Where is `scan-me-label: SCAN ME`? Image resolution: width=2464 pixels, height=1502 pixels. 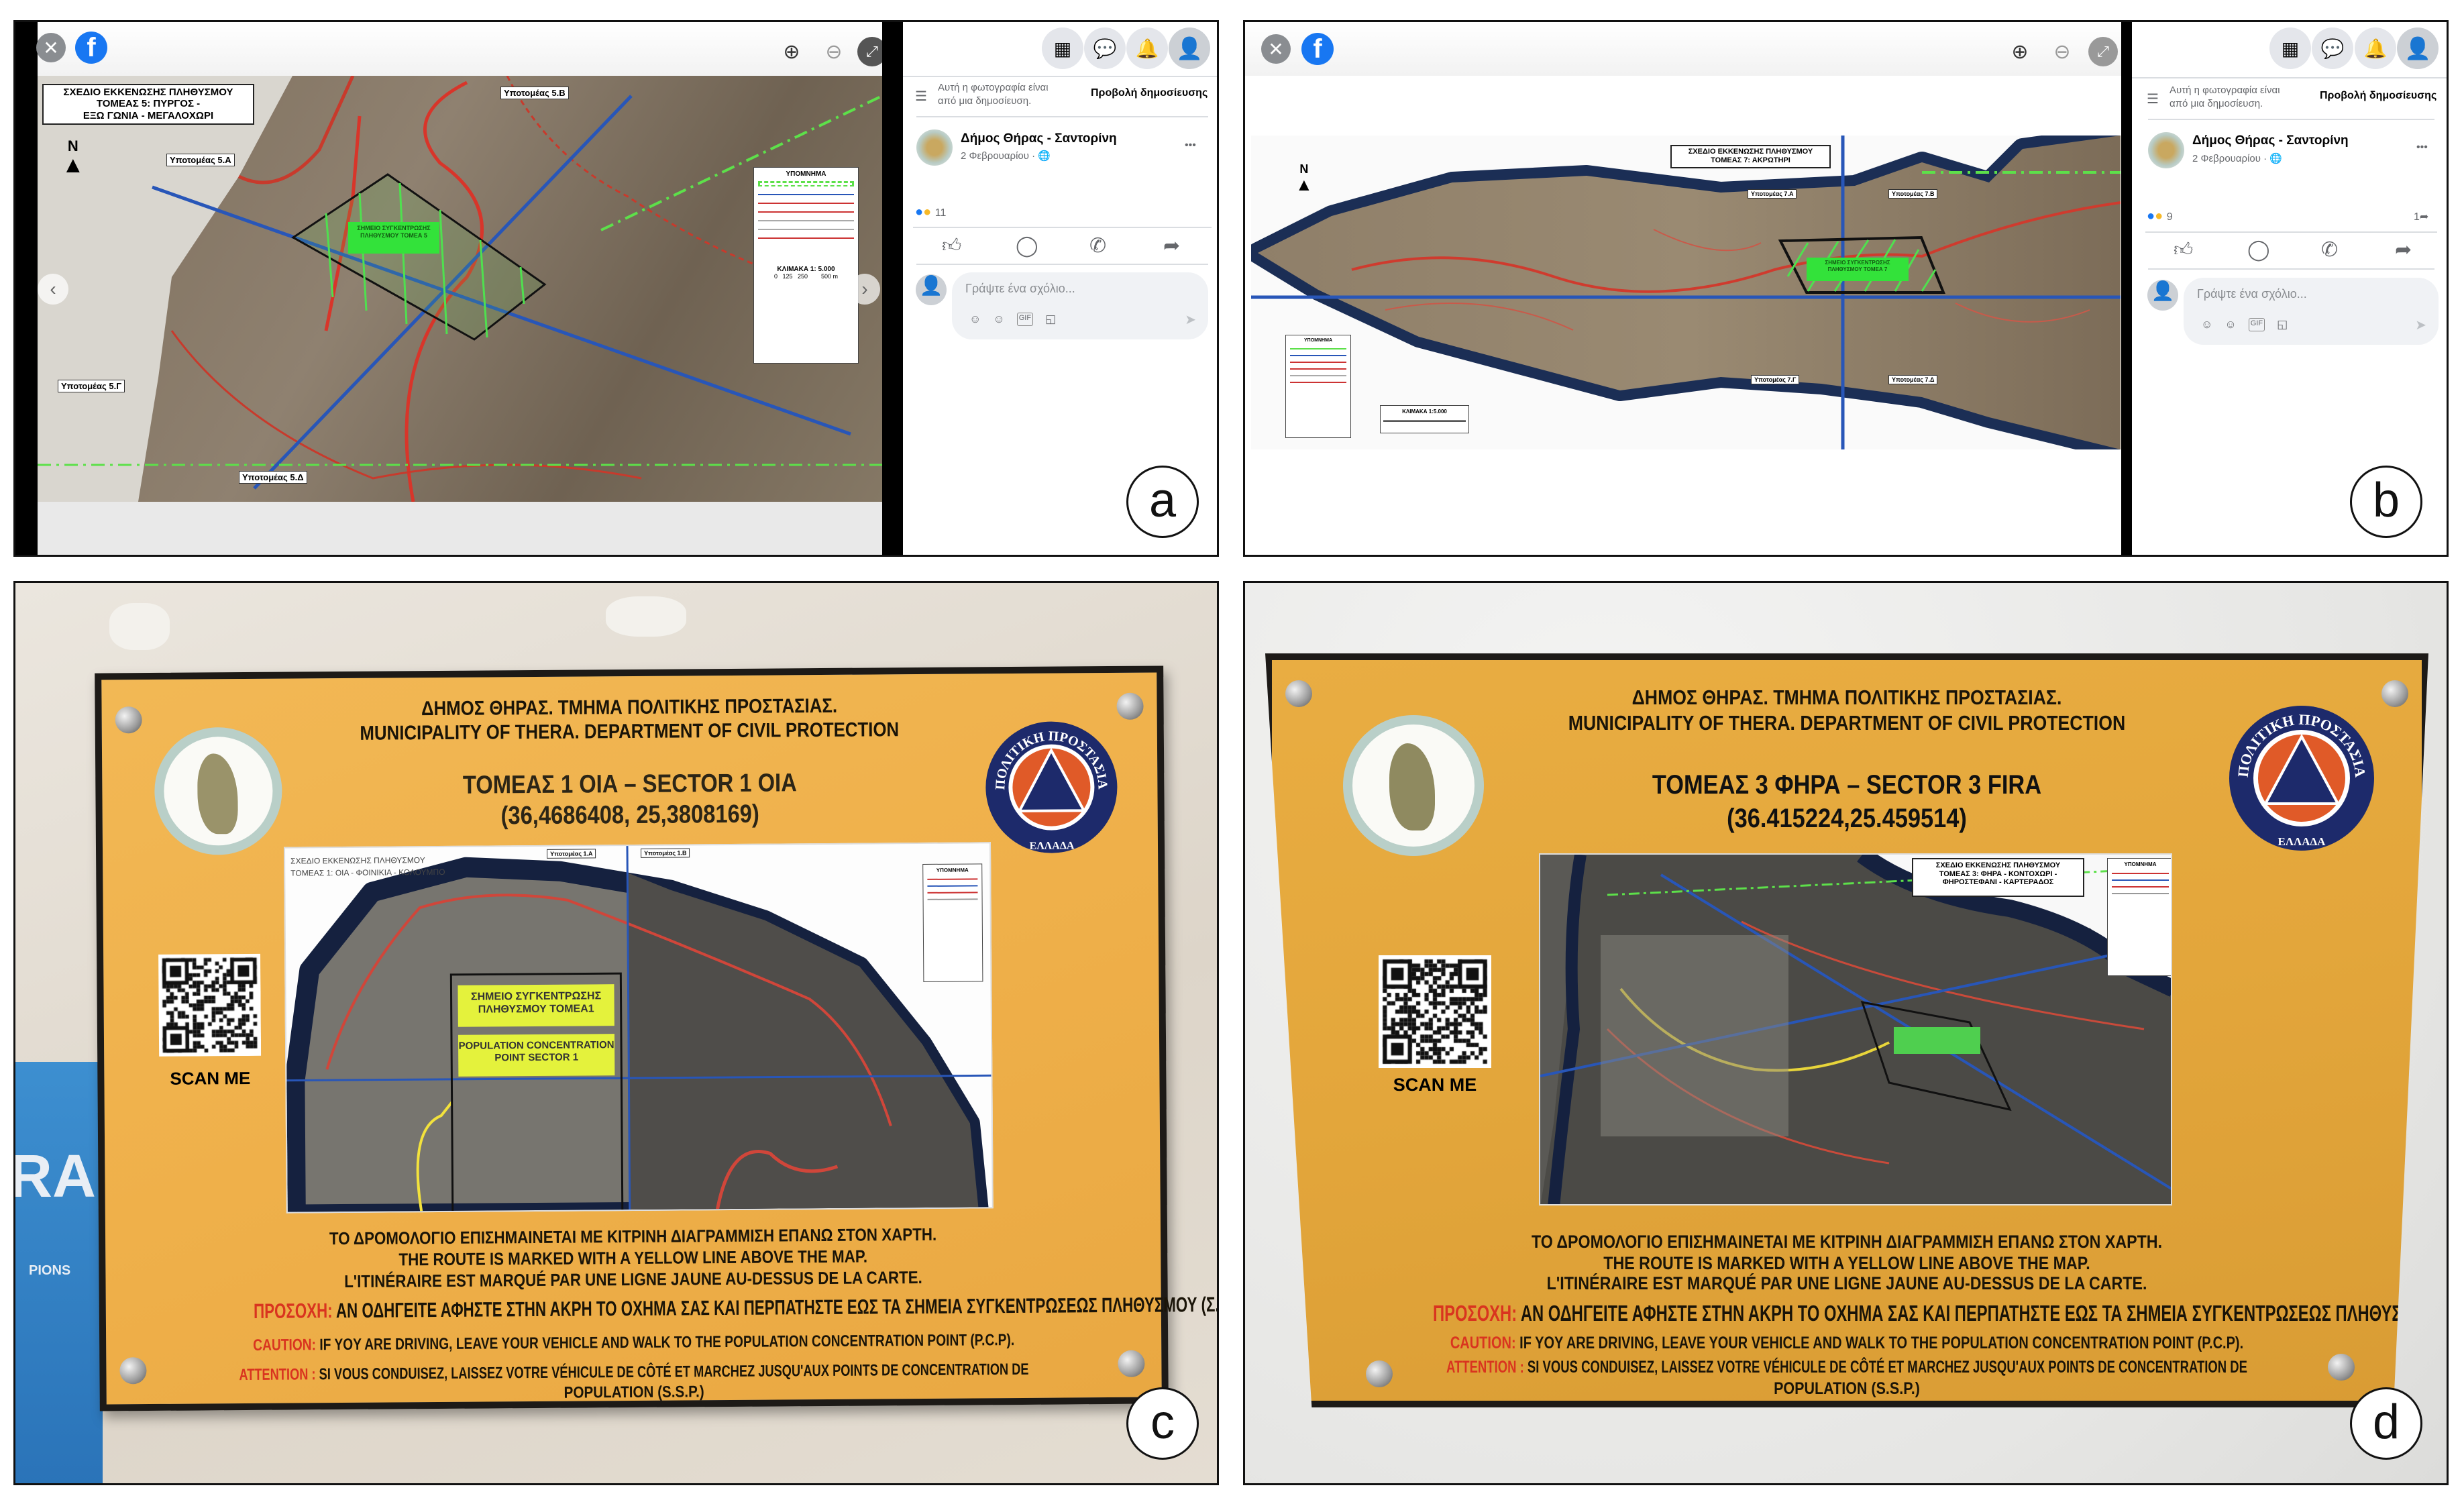
scan-me-label: SCAN ME is located at coordinates (1435, 1085).